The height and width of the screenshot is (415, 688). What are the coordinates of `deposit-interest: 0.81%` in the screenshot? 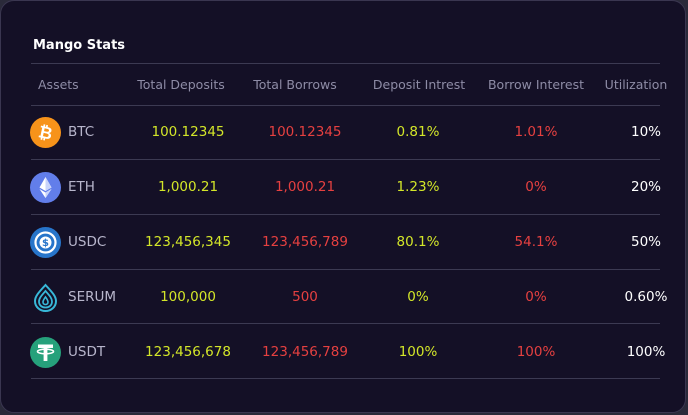 It's located at (418, 132).